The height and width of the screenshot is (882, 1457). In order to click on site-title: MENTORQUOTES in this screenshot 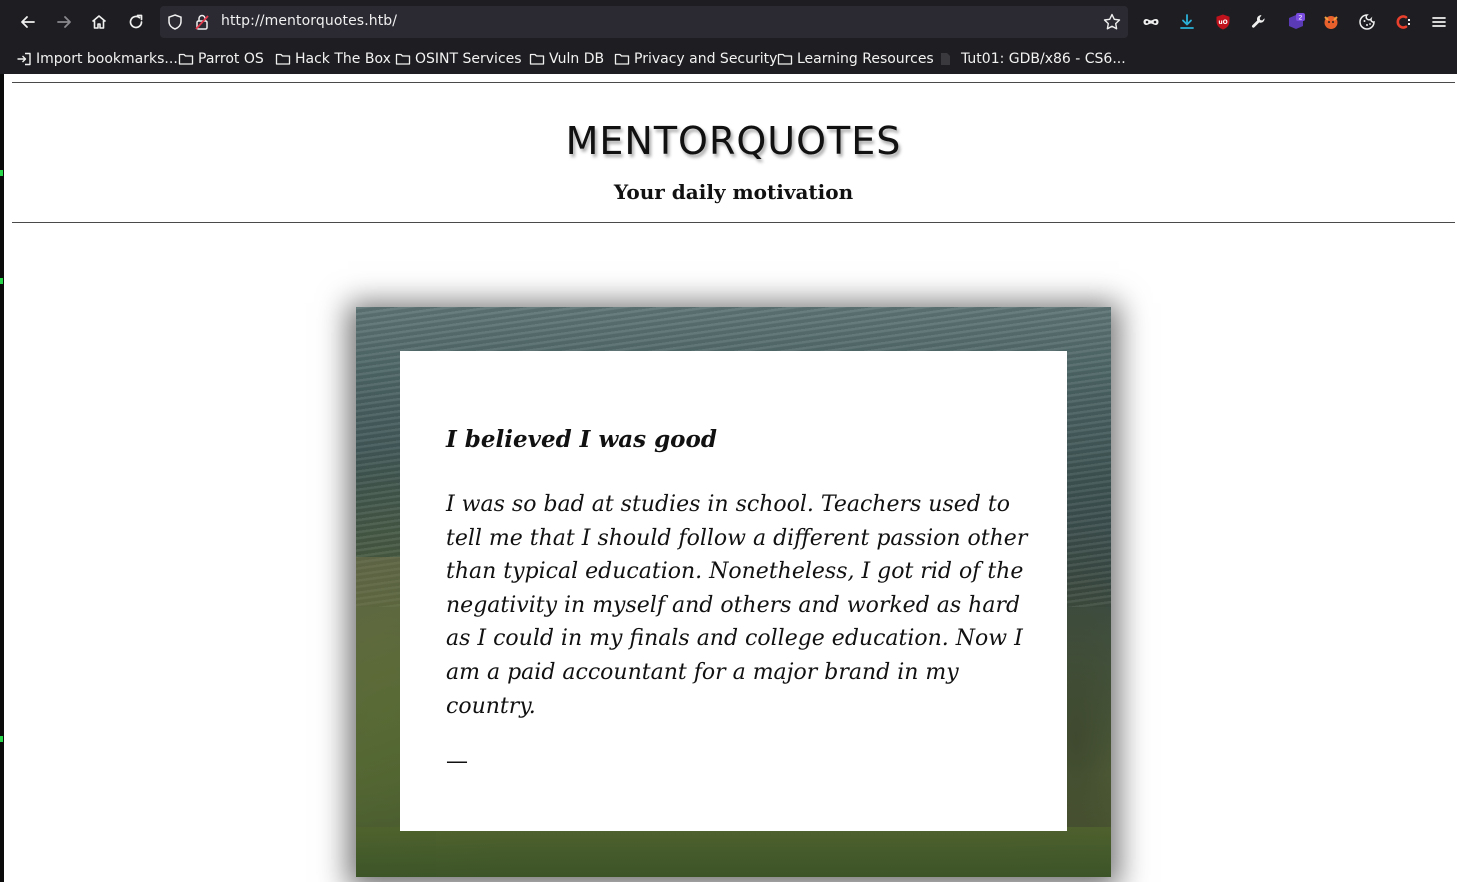, I will do `click(733, 141)`.